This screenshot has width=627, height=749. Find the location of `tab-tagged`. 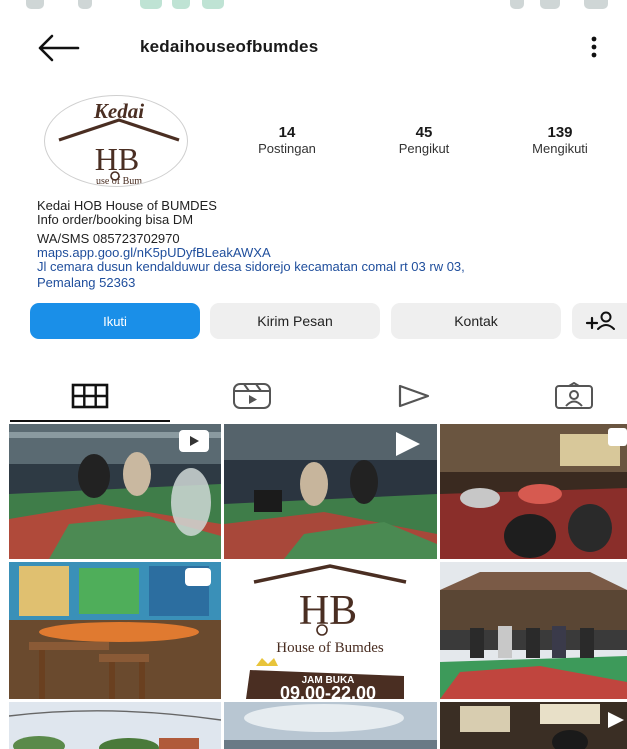

tab-tagged is located at coordinates (560, 396).